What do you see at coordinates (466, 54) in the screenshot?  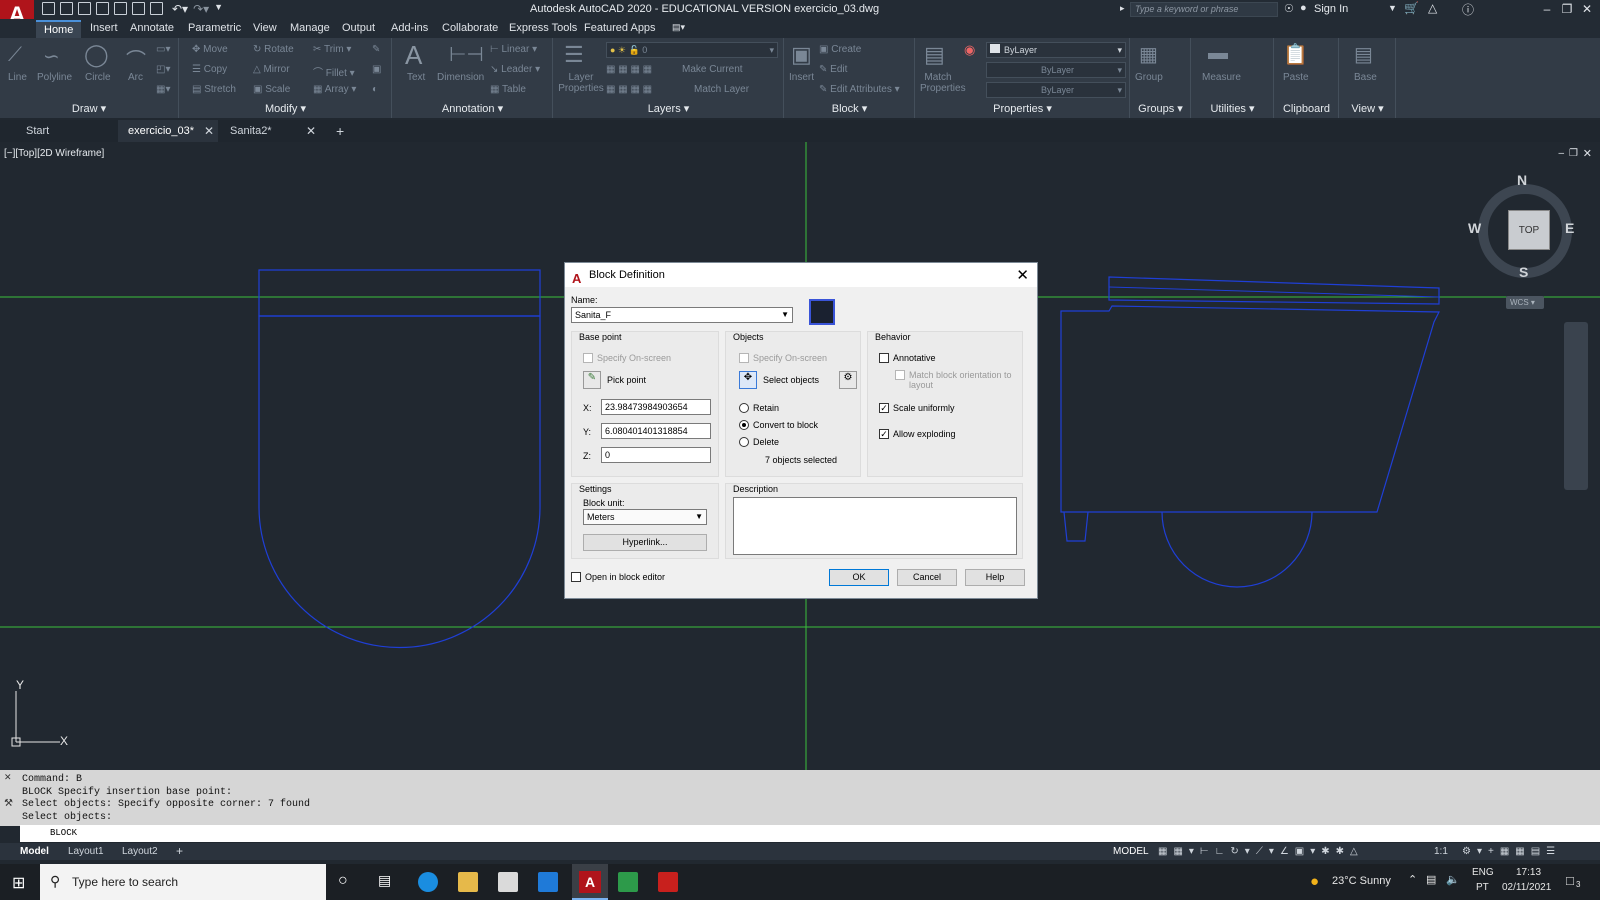 I see `dimension-icon: ⊢⊣` at bounding box center [466, 54].